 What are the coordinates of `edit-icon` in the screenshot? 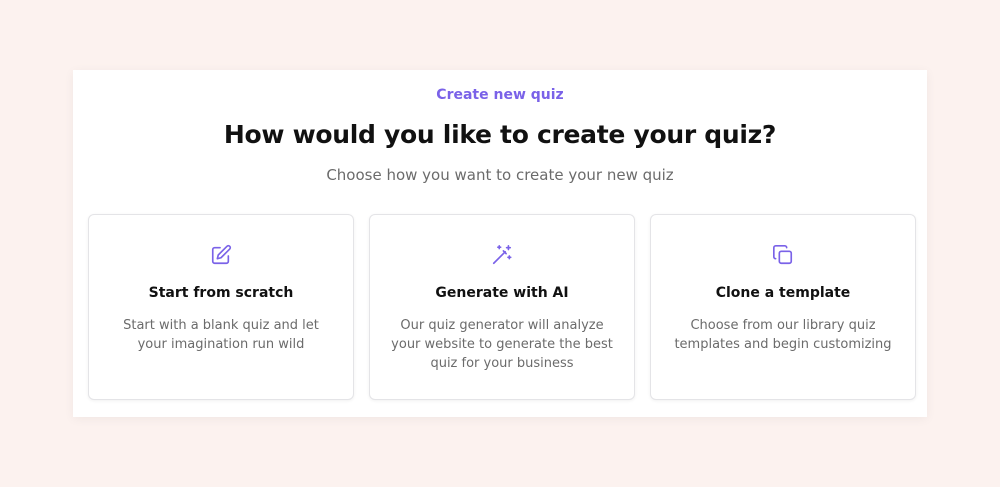 It's located at (221, 255).